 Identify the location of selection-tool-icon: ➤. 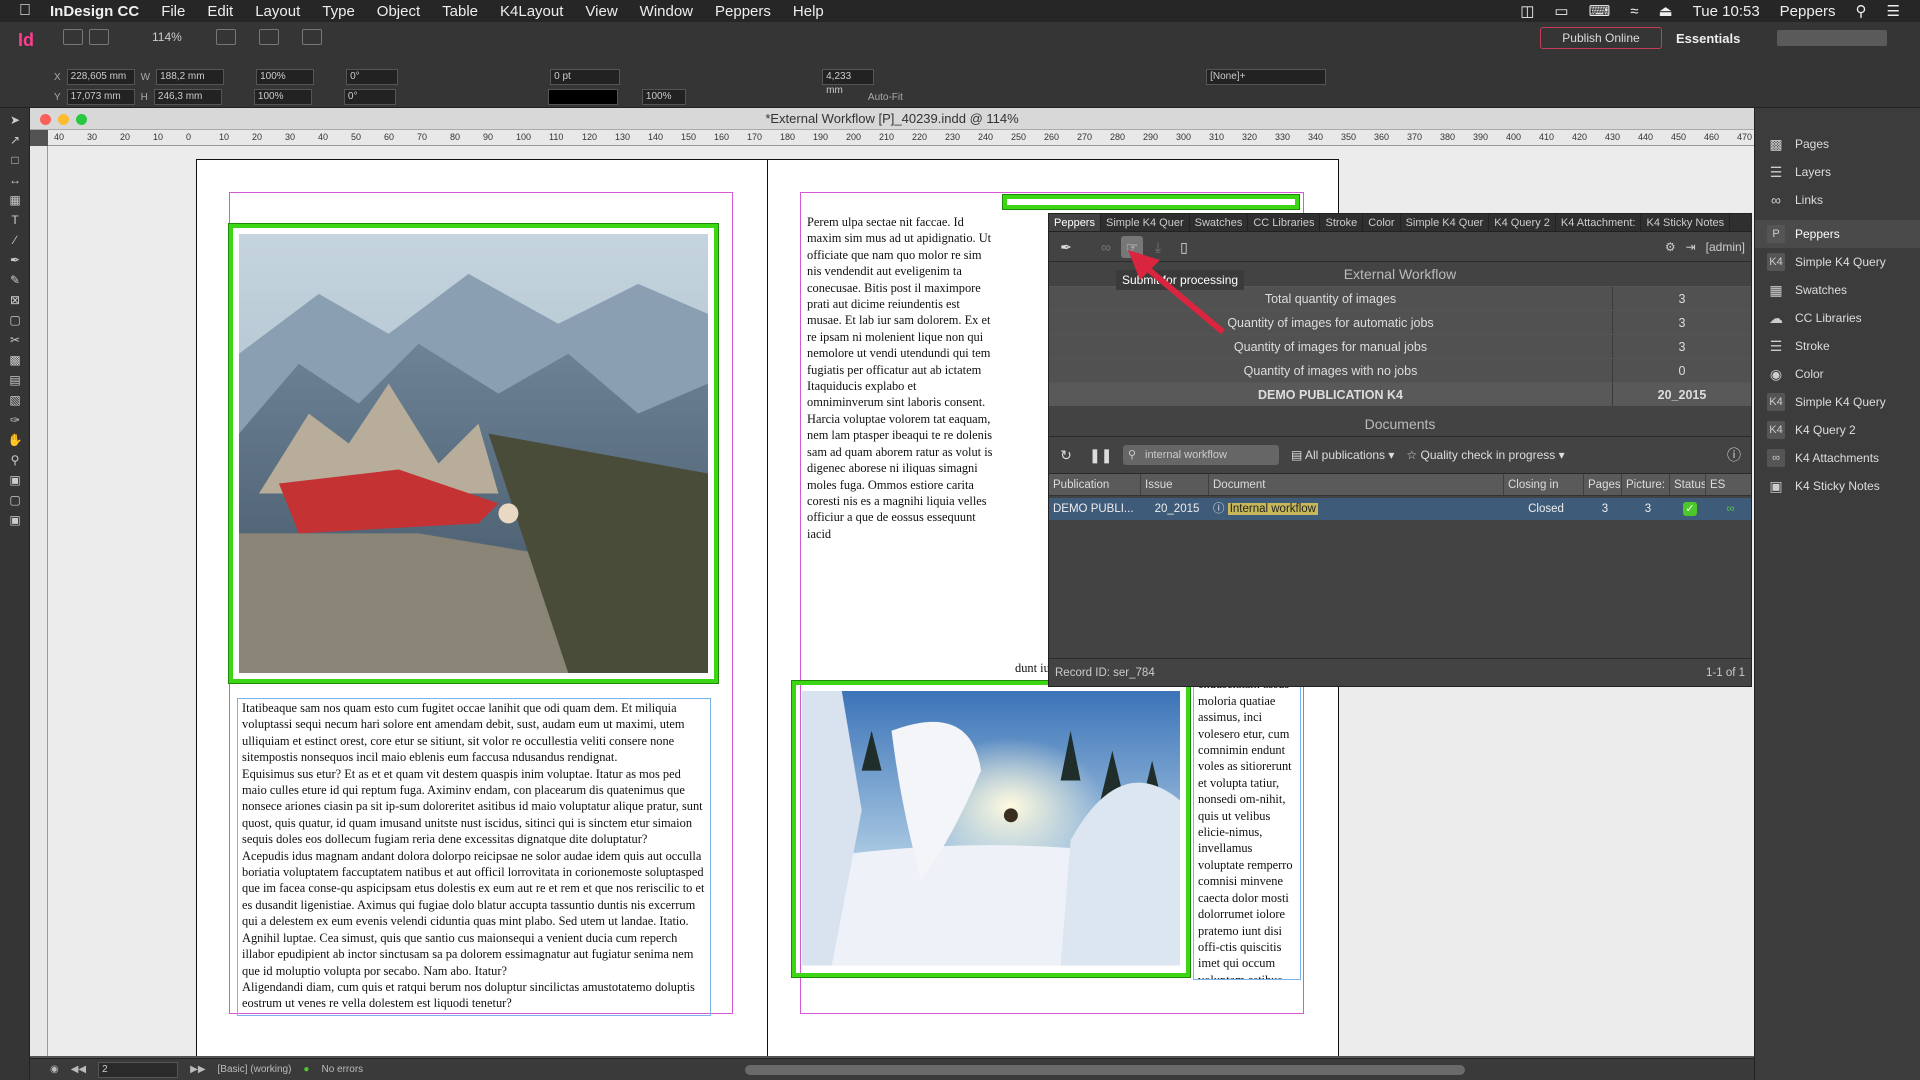
(15, 120).